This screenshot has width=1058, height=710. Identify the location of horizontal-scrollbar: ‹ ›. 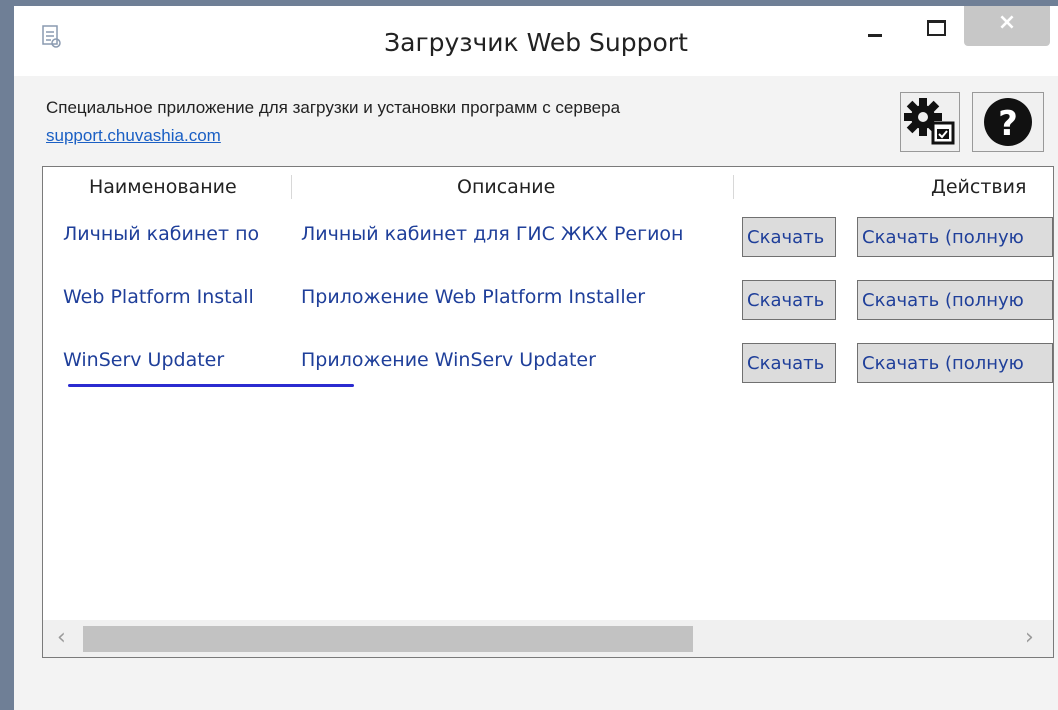
(548, 638).